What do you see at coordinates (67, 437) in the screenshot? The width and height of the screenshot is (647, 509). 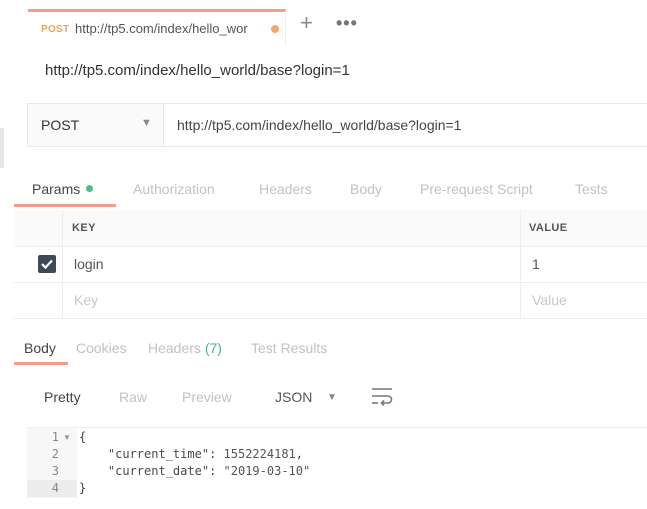 I see `fold-arrow-icon: ▼` at bounding box center [67, 437].